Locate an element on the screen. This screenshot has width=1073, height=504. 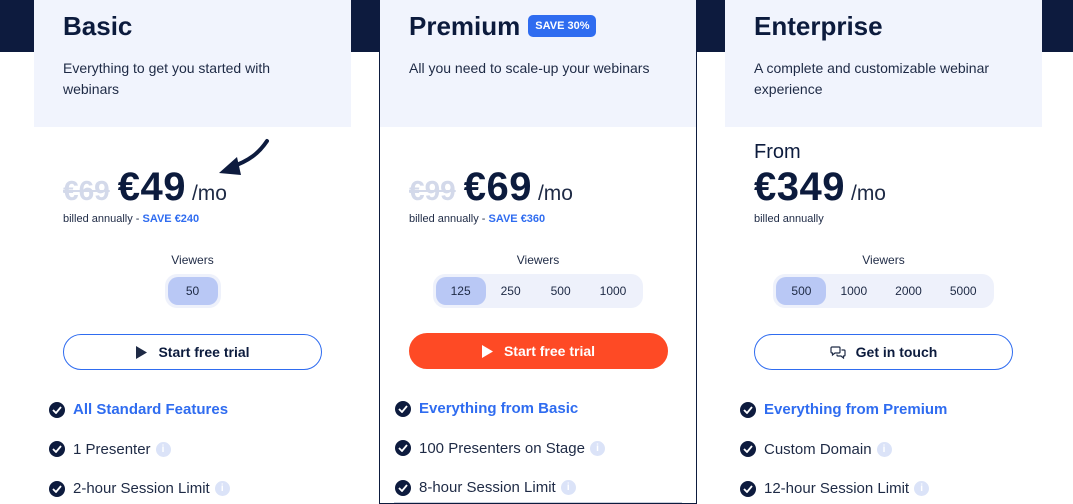
billing-note: billed annually - SAVE €360 is located at coordinates (477, 219).